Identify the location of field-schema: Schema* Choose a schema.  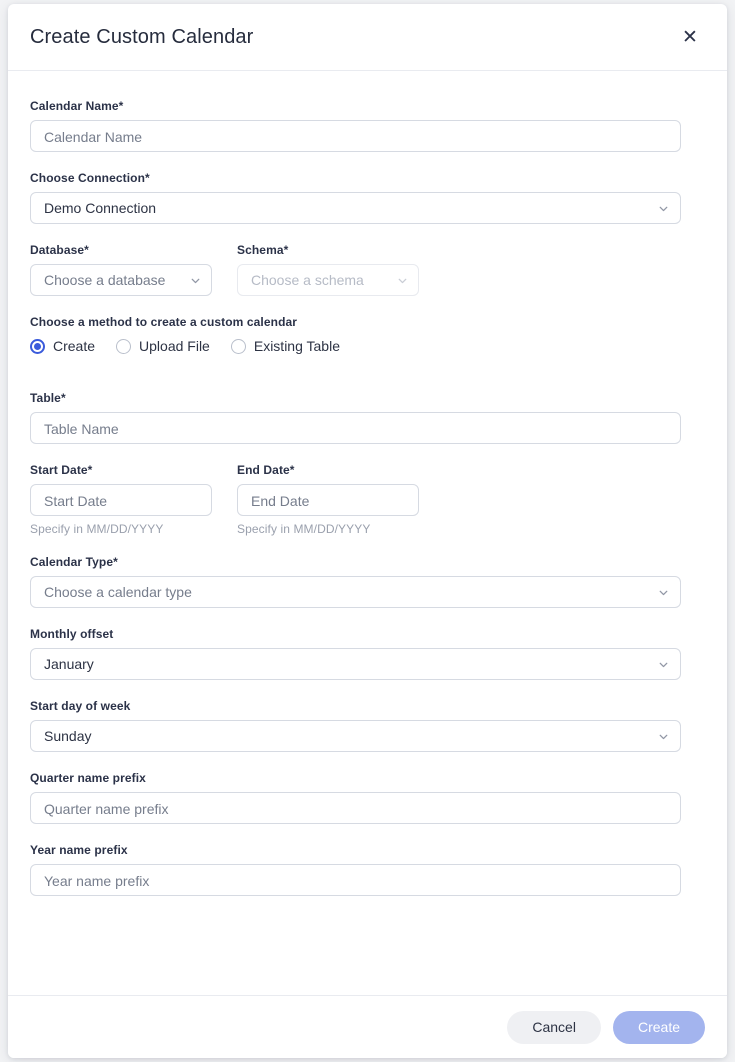
(328, 269).